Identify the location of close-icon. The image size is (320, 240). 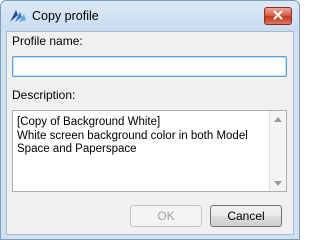
(278, 16).